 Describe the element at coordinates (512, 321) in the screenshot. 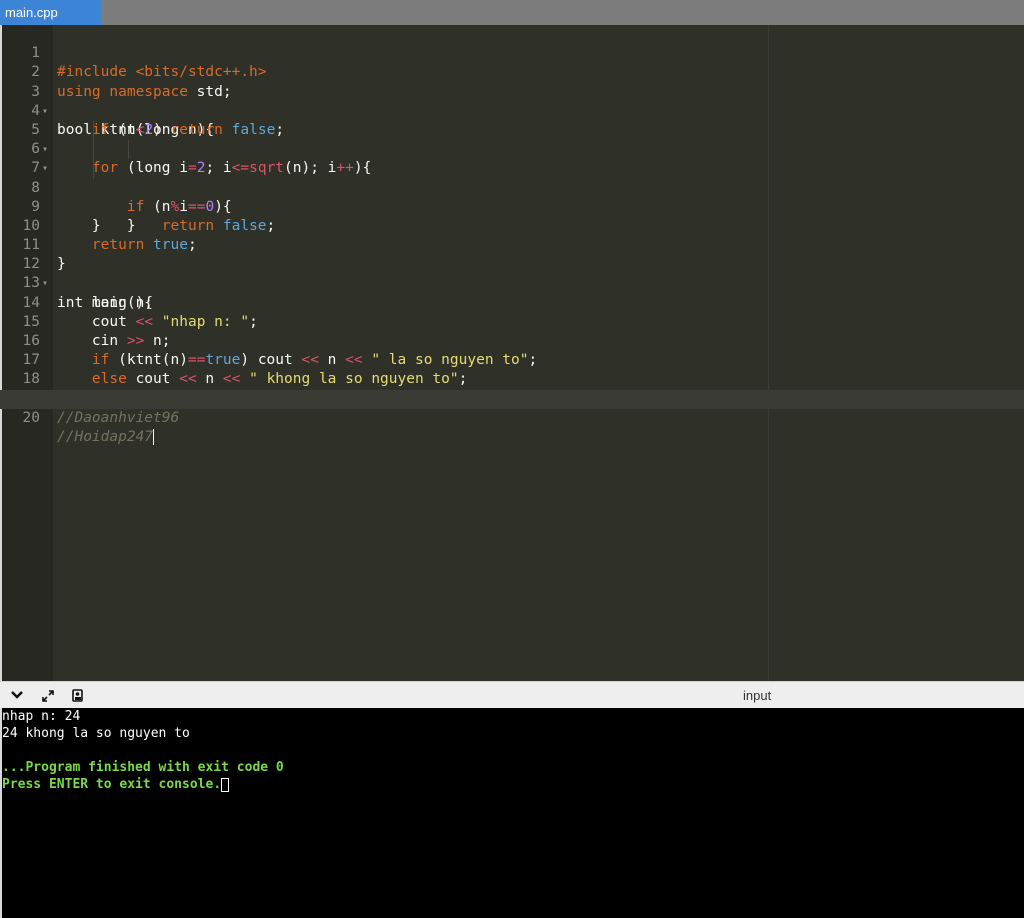

I see `code-line: 15 cin >> n;` at that location.